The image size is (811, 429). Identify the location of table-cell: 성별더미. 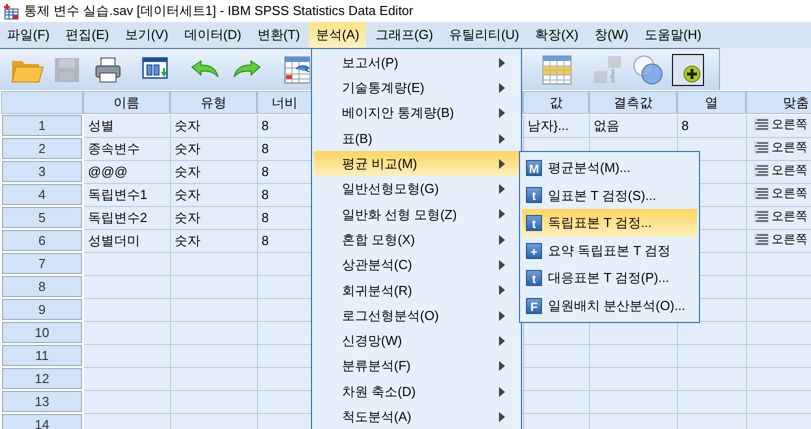
(126, 240).